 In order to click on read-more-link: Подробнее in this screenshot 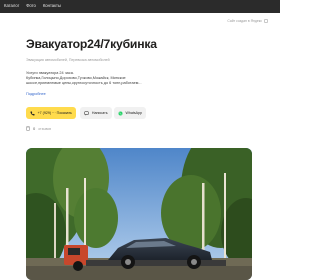, I will do `click(36, 94)`.